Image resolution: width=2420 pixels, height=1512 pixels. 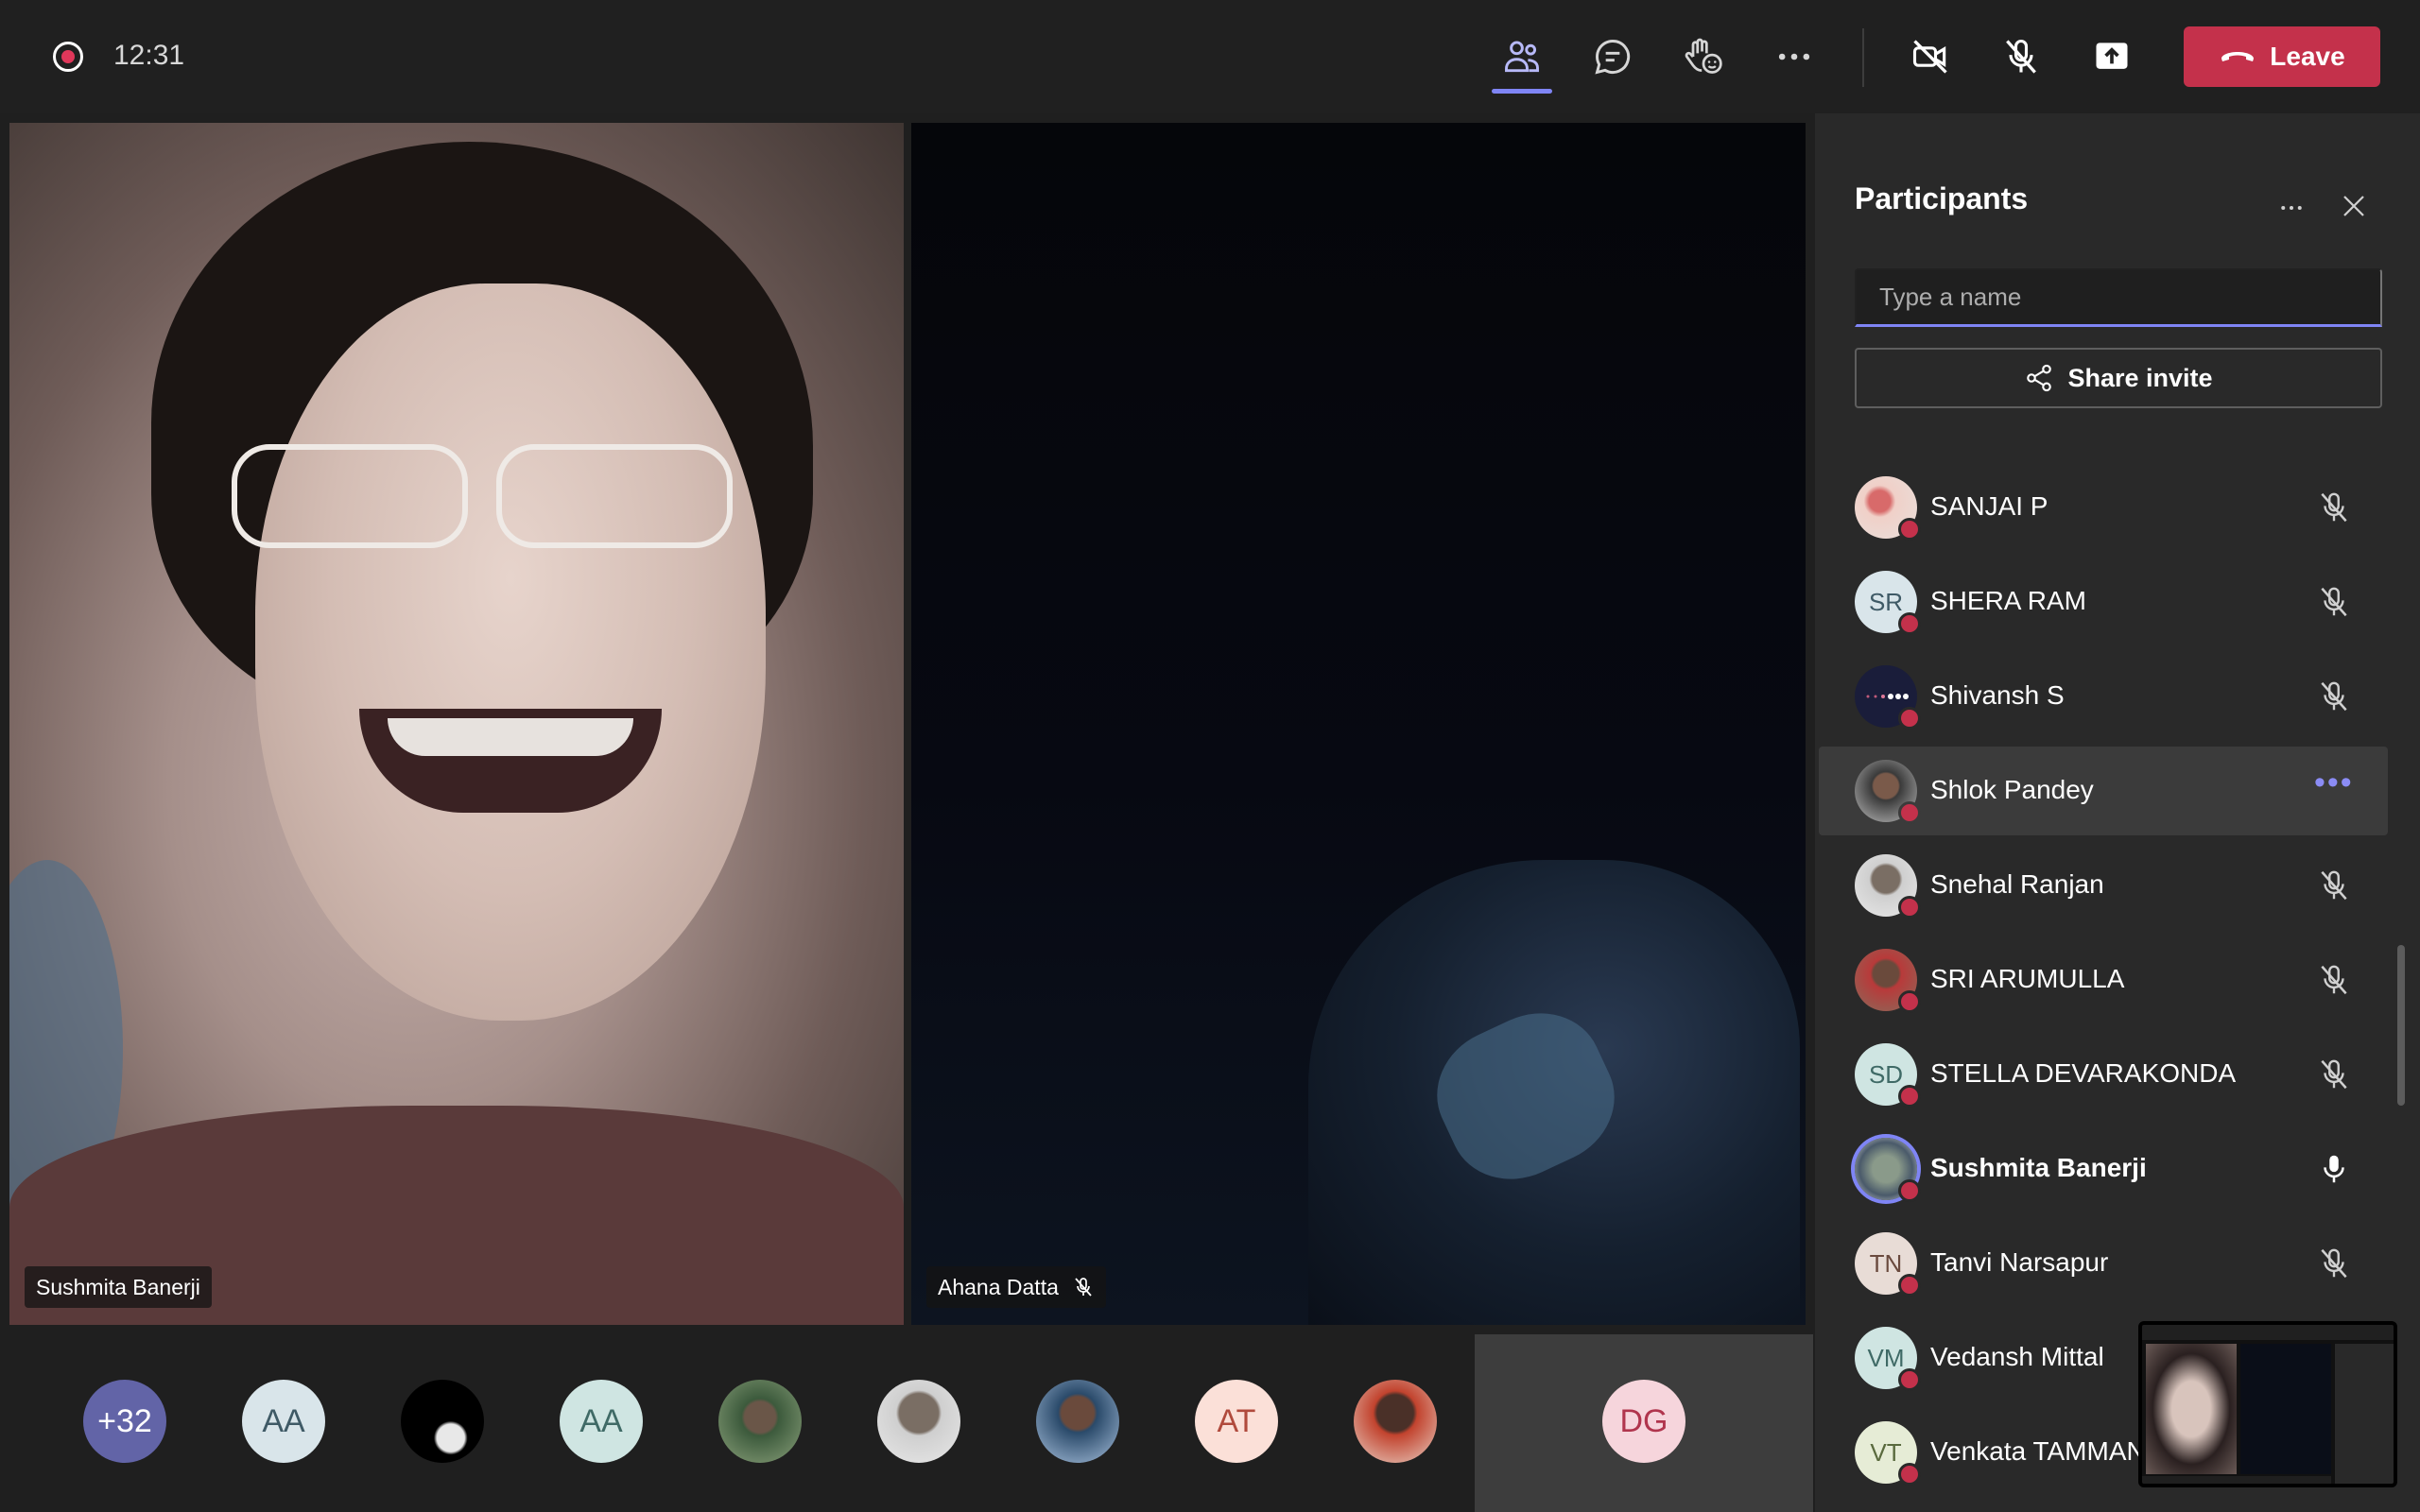 I want to click on meeting-timer: 12:31, so click(x=149, y=55).